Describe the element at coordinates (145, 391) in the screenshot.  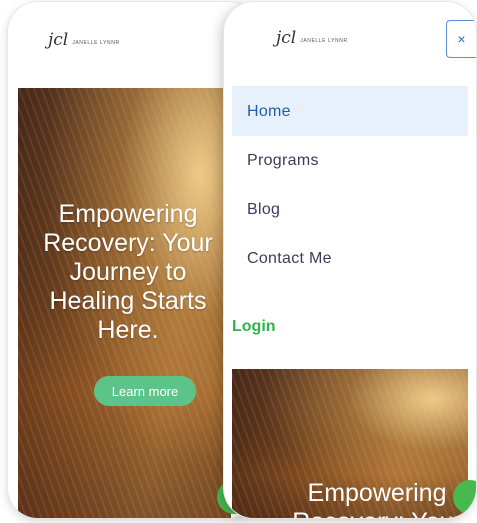
I see `learn-more-button: Learn more` at that location.